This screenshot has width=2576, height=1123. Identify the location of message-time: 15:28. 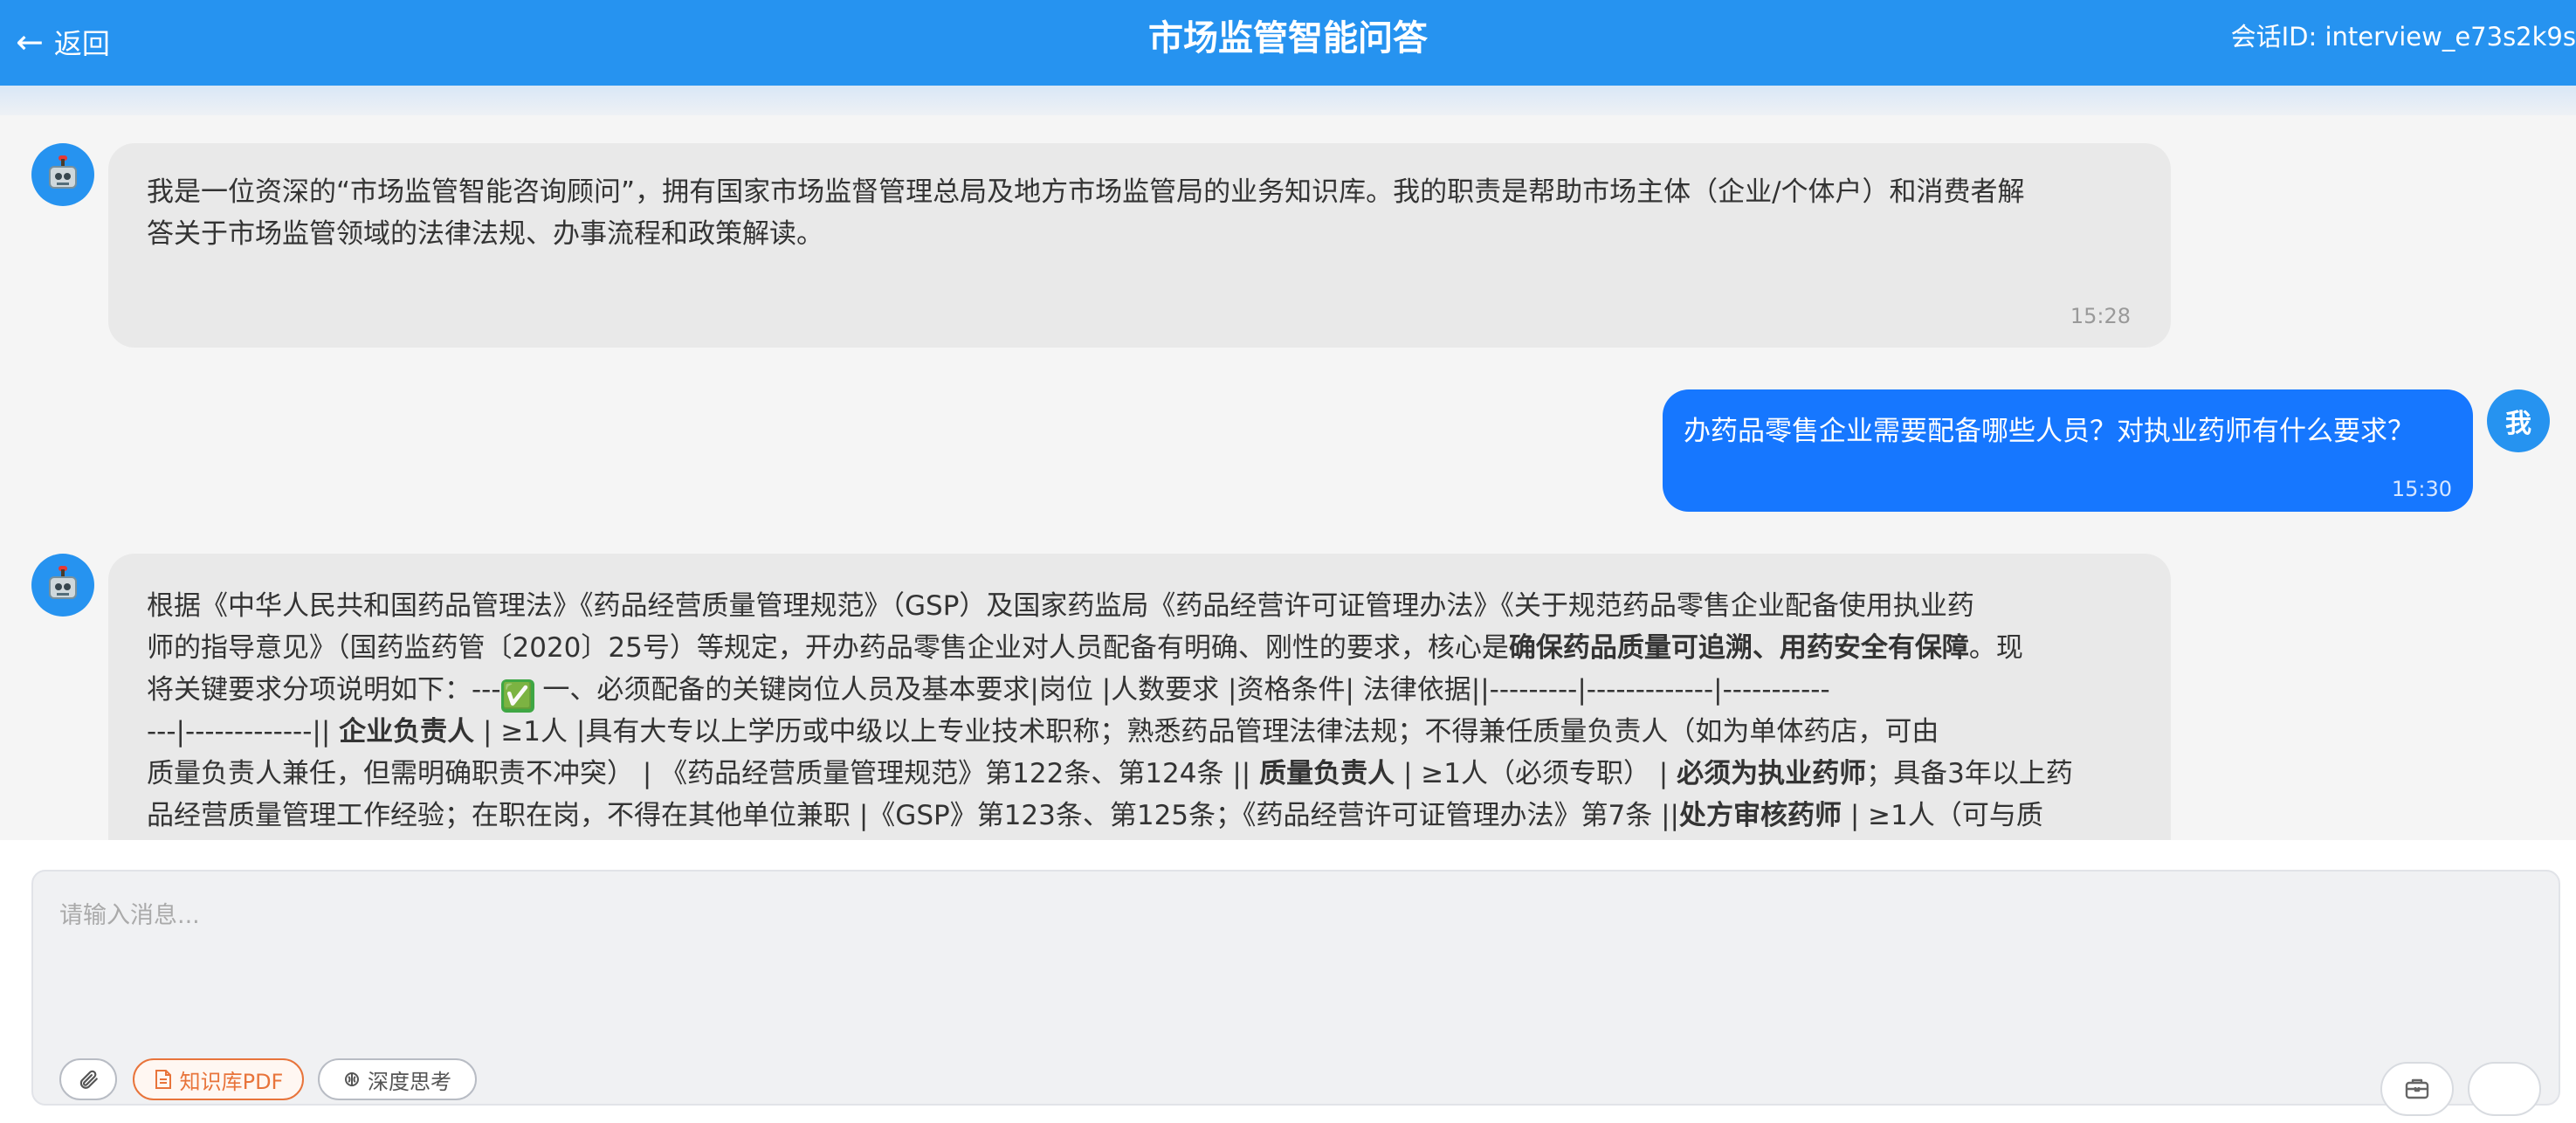
(2100, 316).